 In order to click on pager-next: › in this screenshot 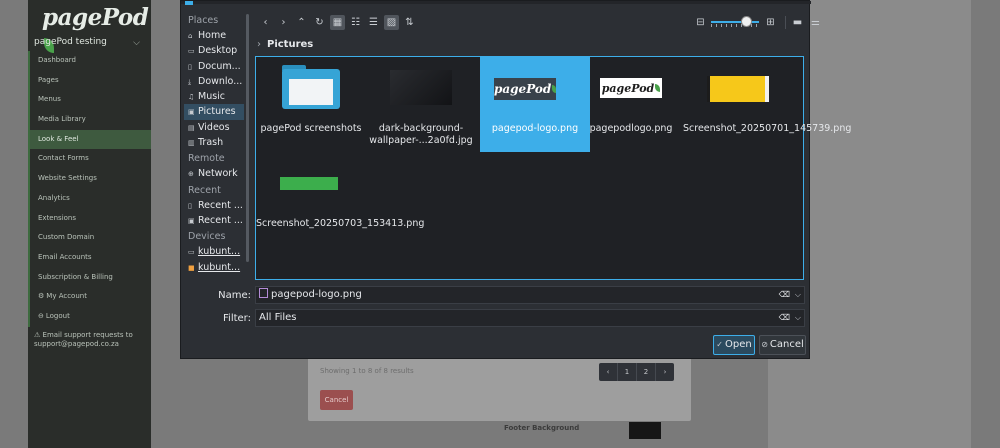, I will do `click(665, 372)`.